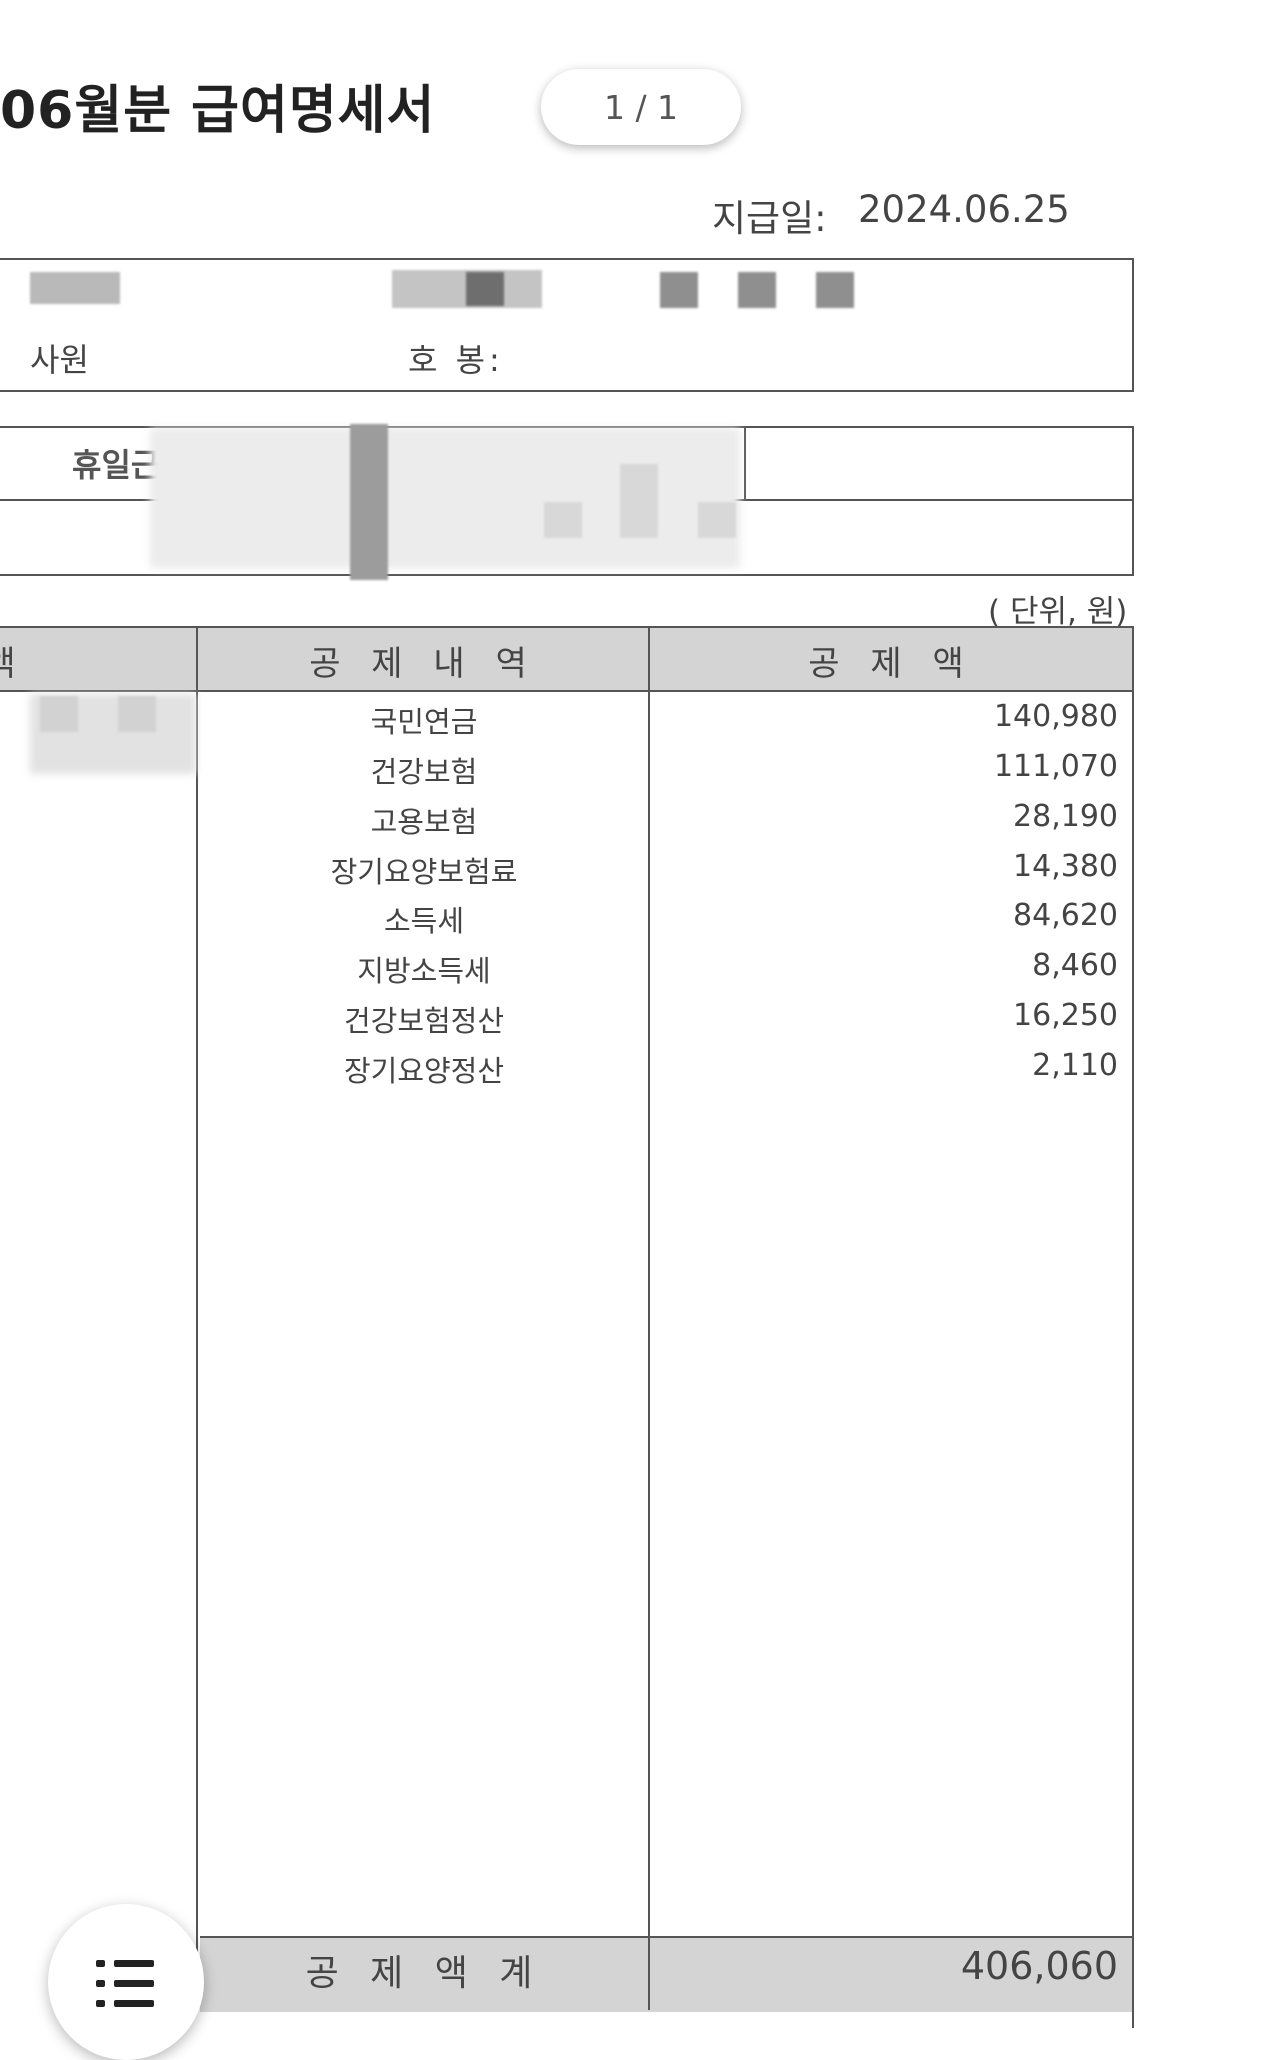  I want to click on deduction-name: 지방소득세, so click(424, 971).